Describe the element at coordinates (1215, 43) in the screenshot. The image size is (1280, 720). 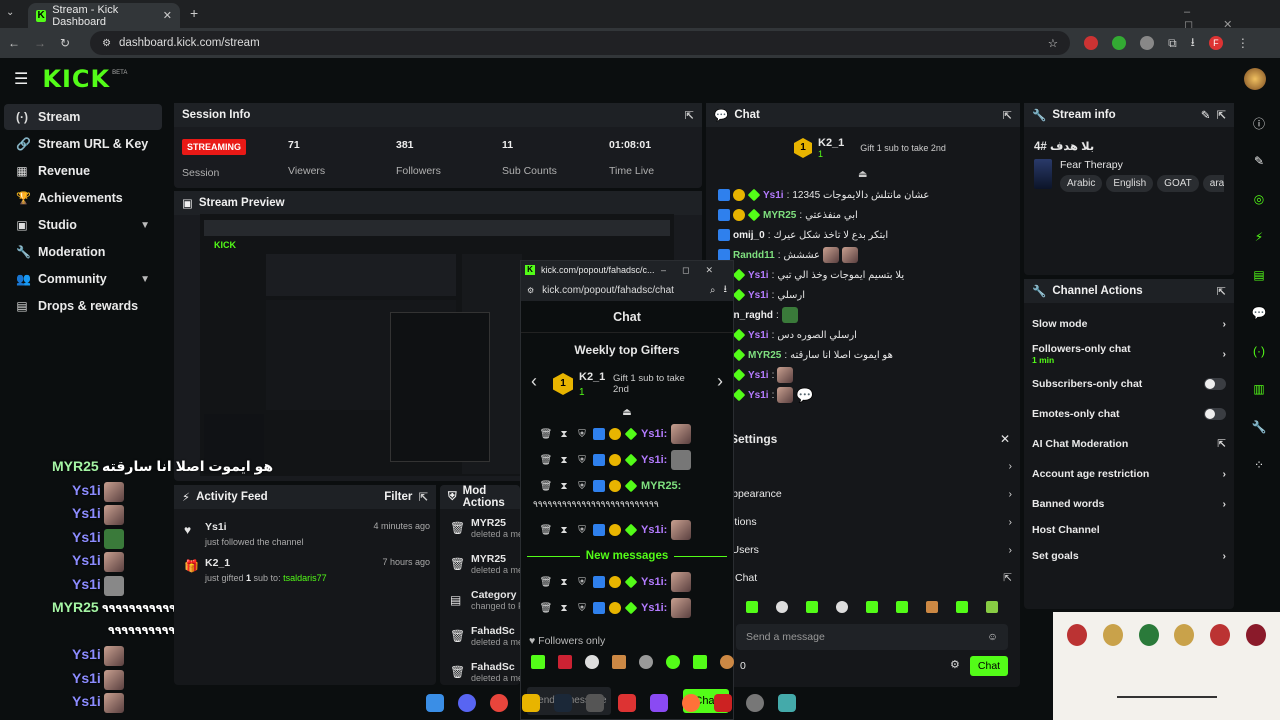
I see `profile-icon: F` at that location.